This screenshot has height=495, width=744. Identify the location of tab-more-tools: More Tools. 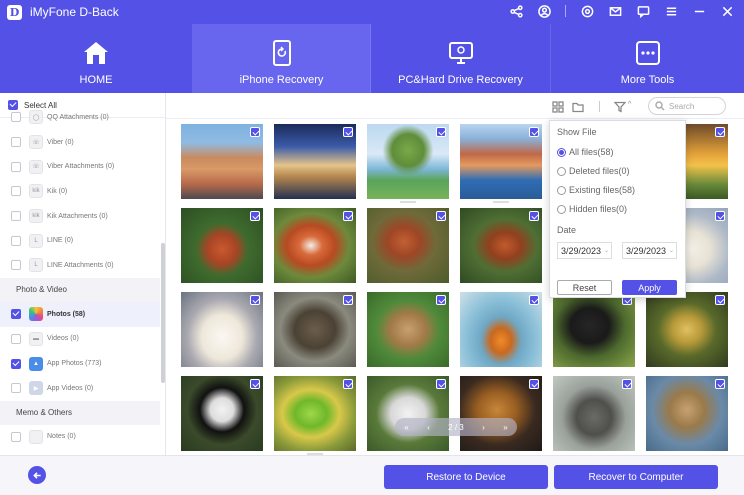
(647, 58).